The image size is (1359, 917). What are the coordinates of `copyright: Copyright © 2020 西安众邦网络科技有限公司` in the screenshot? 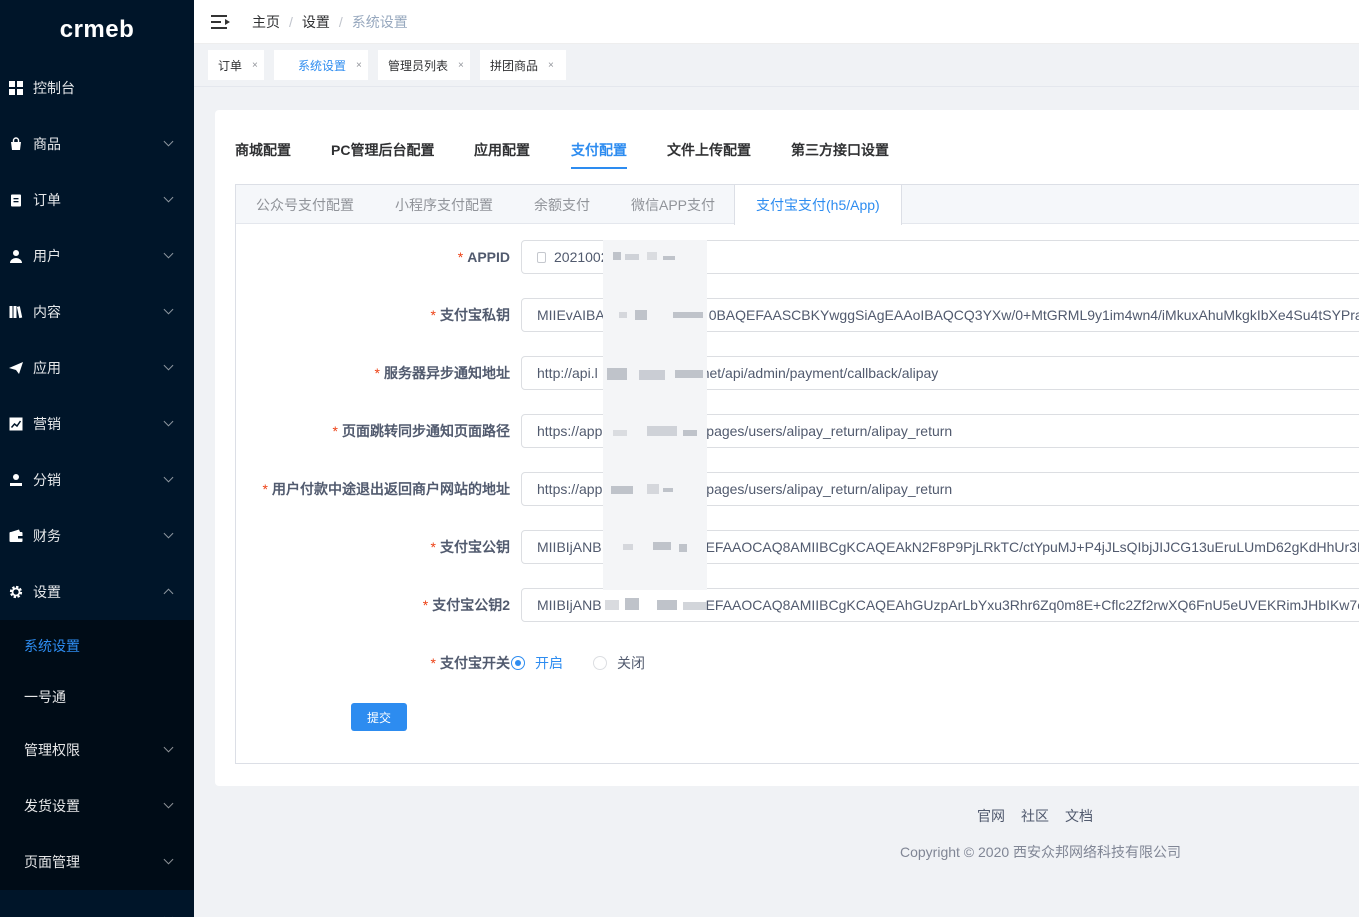 It's located at (1041, 852).